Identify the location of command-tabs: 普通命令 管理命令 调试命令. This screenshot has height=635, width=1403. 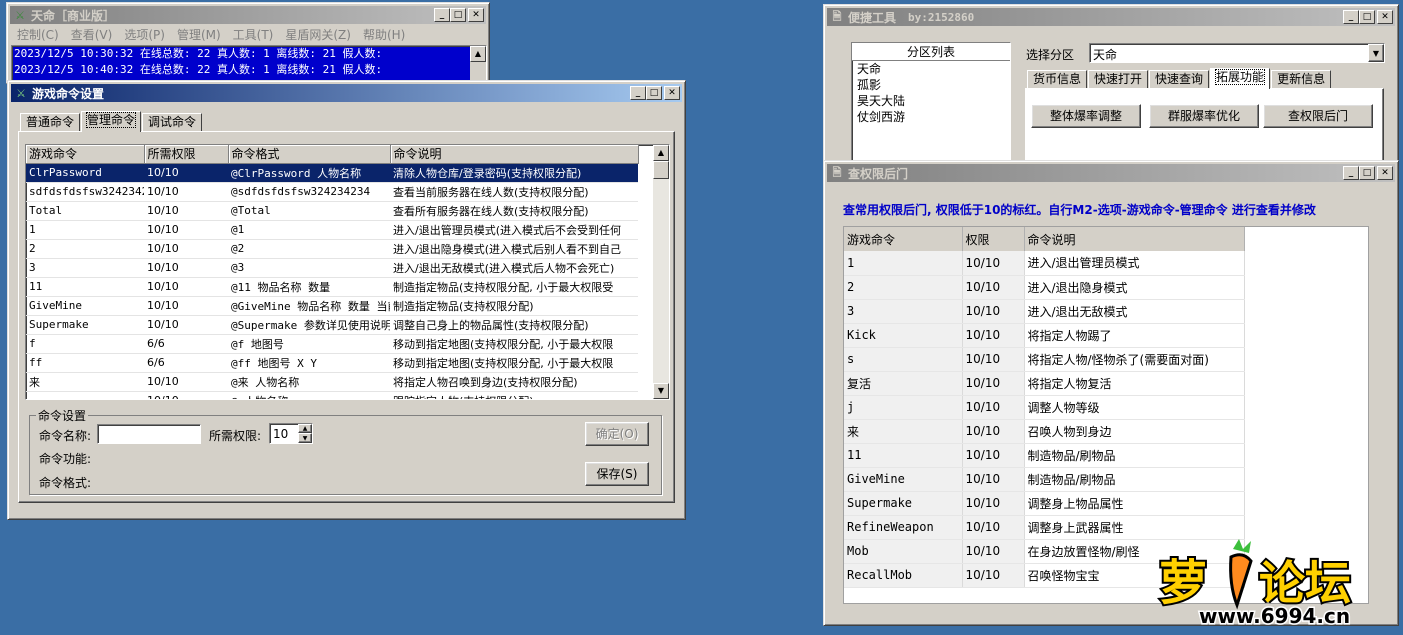
(111, 121).